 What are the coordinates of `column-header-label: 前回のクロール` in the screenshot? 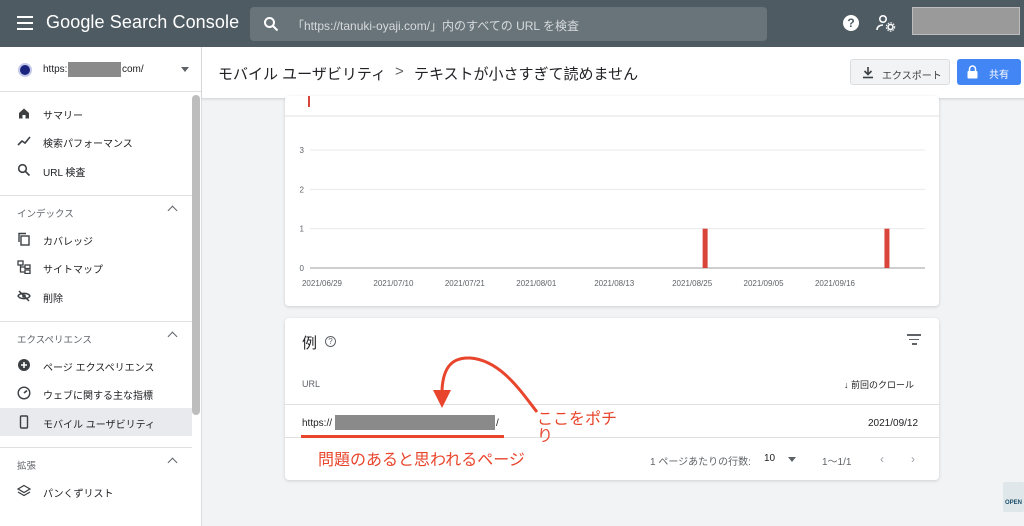 It's located at (883, 385).